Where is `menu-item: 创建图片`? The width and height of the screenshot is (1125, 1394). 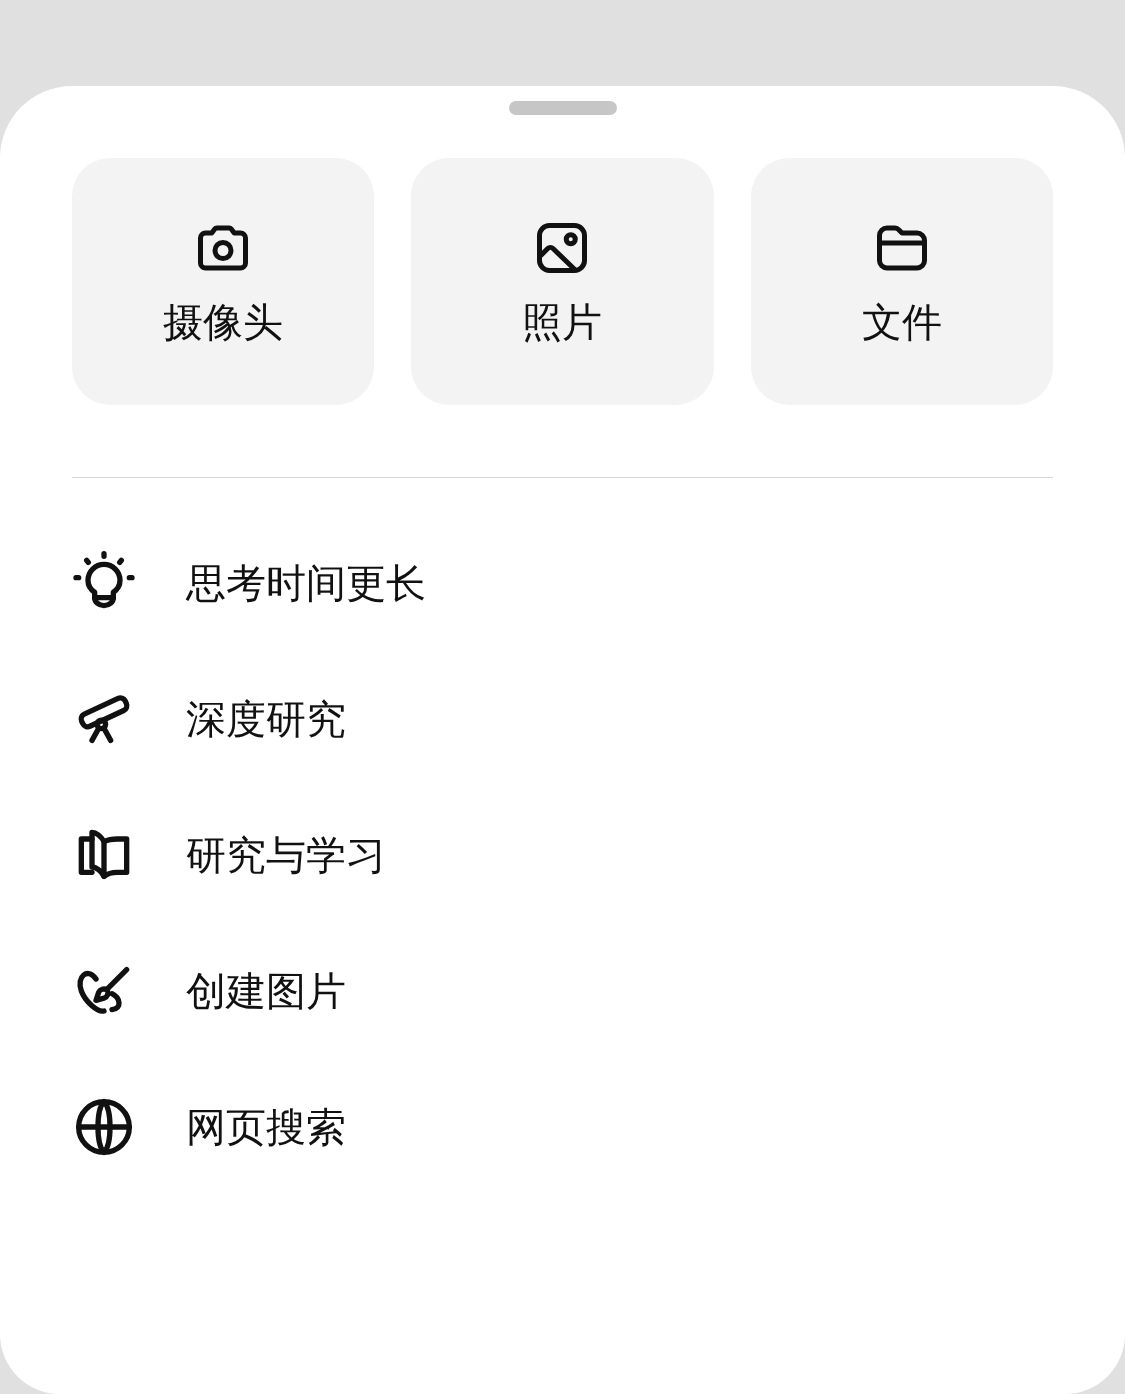 menu-item: 创建图片 is located at coordinates (562, 991).